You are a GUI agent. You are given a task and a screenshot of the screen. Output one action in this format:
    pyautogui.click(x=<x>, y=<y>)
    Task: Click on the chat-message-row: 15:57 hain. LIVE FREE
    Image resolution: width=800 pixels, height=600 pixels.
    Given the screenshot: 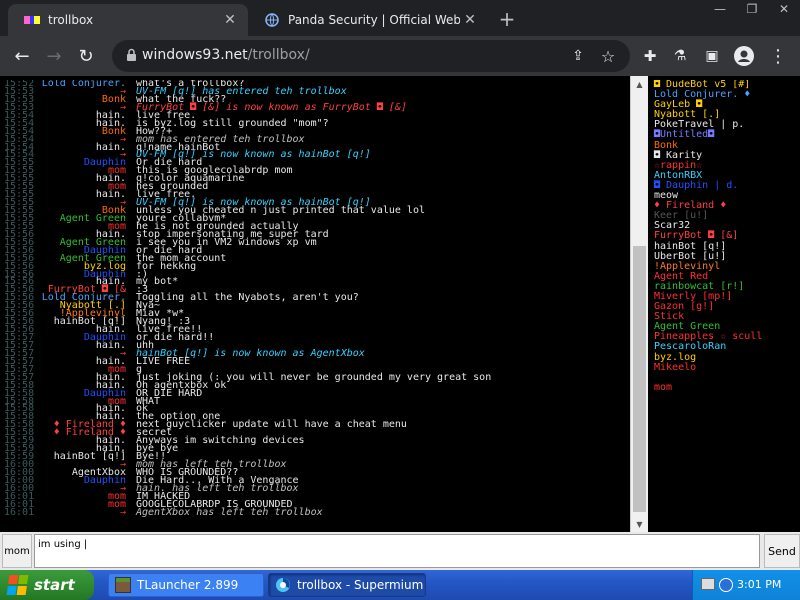 What is the action you would take?
    pyautogui.click(x=315, y=361)
    